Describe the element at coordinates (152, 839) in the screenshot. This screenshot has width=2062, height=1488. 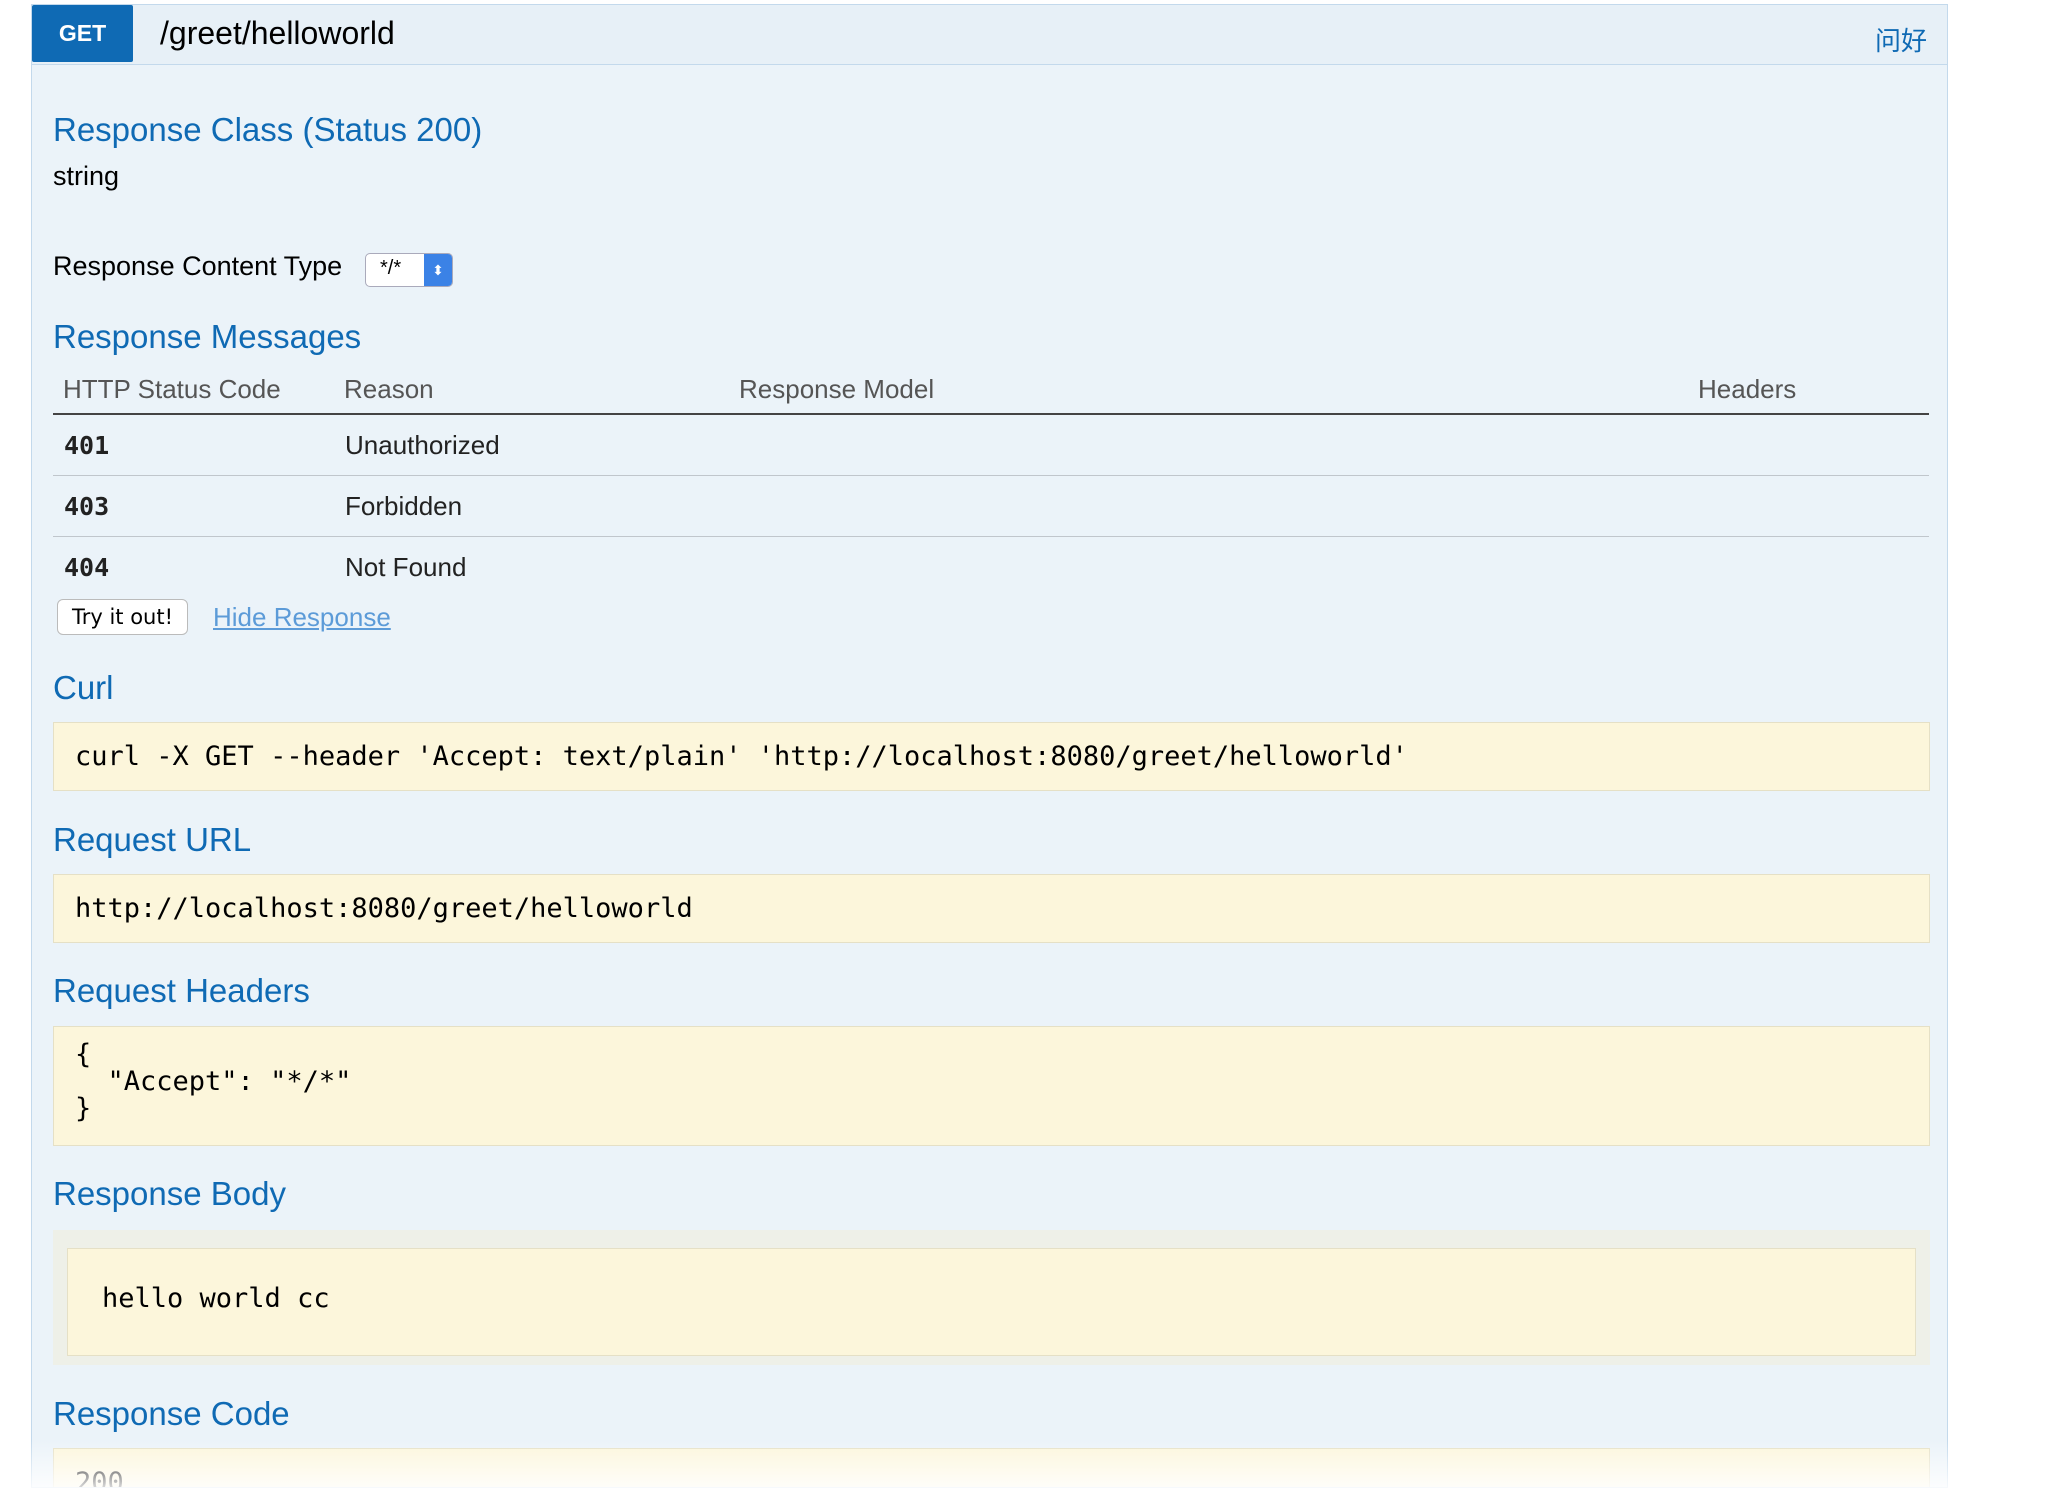
I see `request-url-heading: Request URL` at that location.